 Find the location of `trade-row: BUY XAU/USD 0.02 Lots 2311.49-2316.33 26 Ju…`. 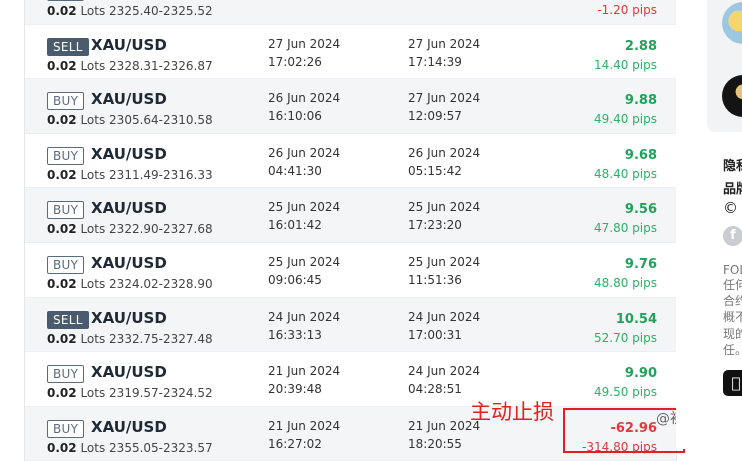

trade-row: BUY XAU/USD 0.02 Lots 2311.49-2316.33 26 Ju… is located at coordinates (350, 161).